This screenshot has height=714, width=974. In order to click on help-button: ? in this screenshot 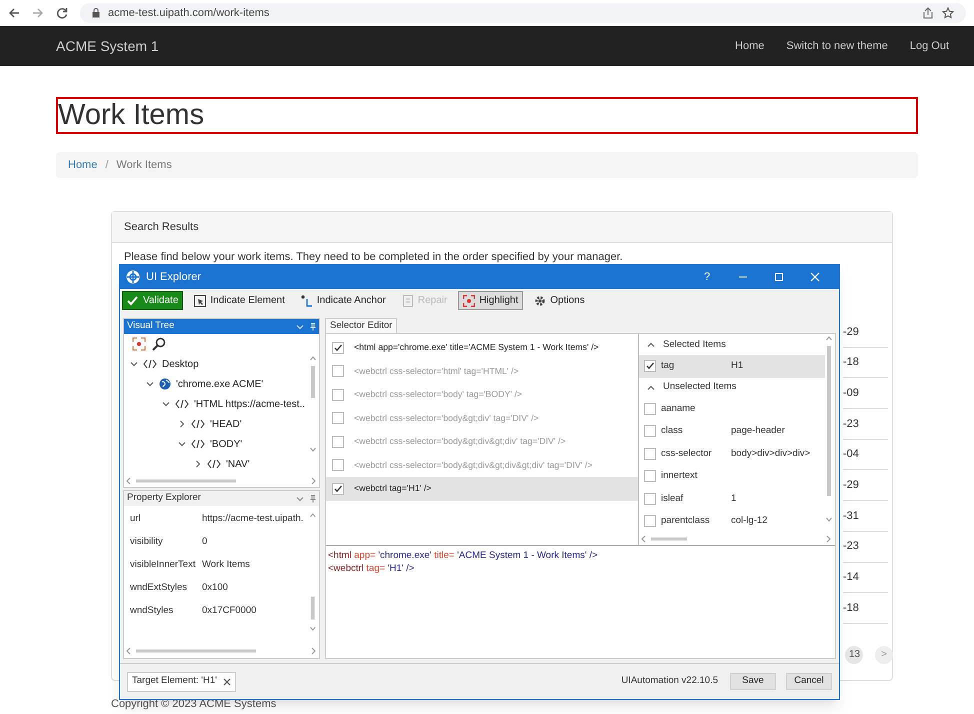, I will do `click(707, 277)`.